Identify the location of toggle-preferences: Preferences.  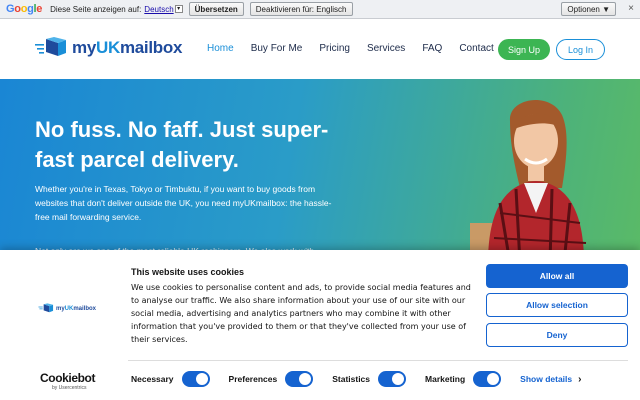
(271, 379).